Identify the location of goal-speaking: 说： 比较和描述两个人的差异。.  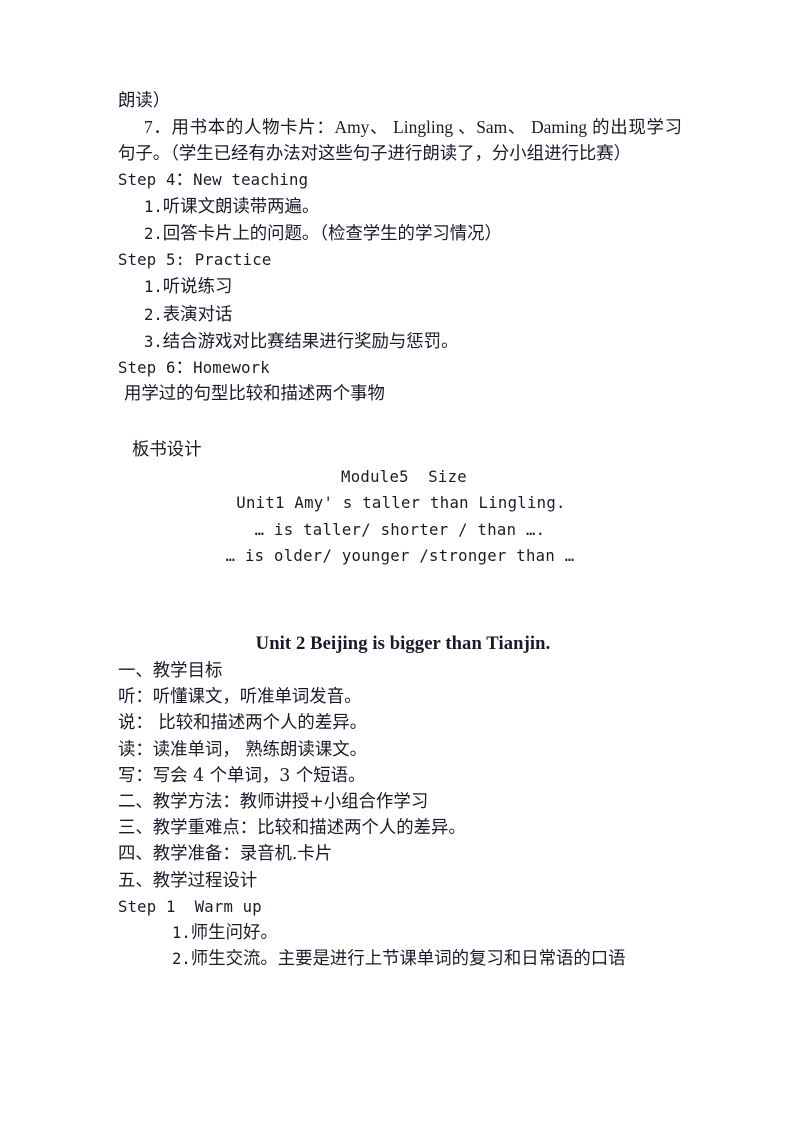
(242, 723).